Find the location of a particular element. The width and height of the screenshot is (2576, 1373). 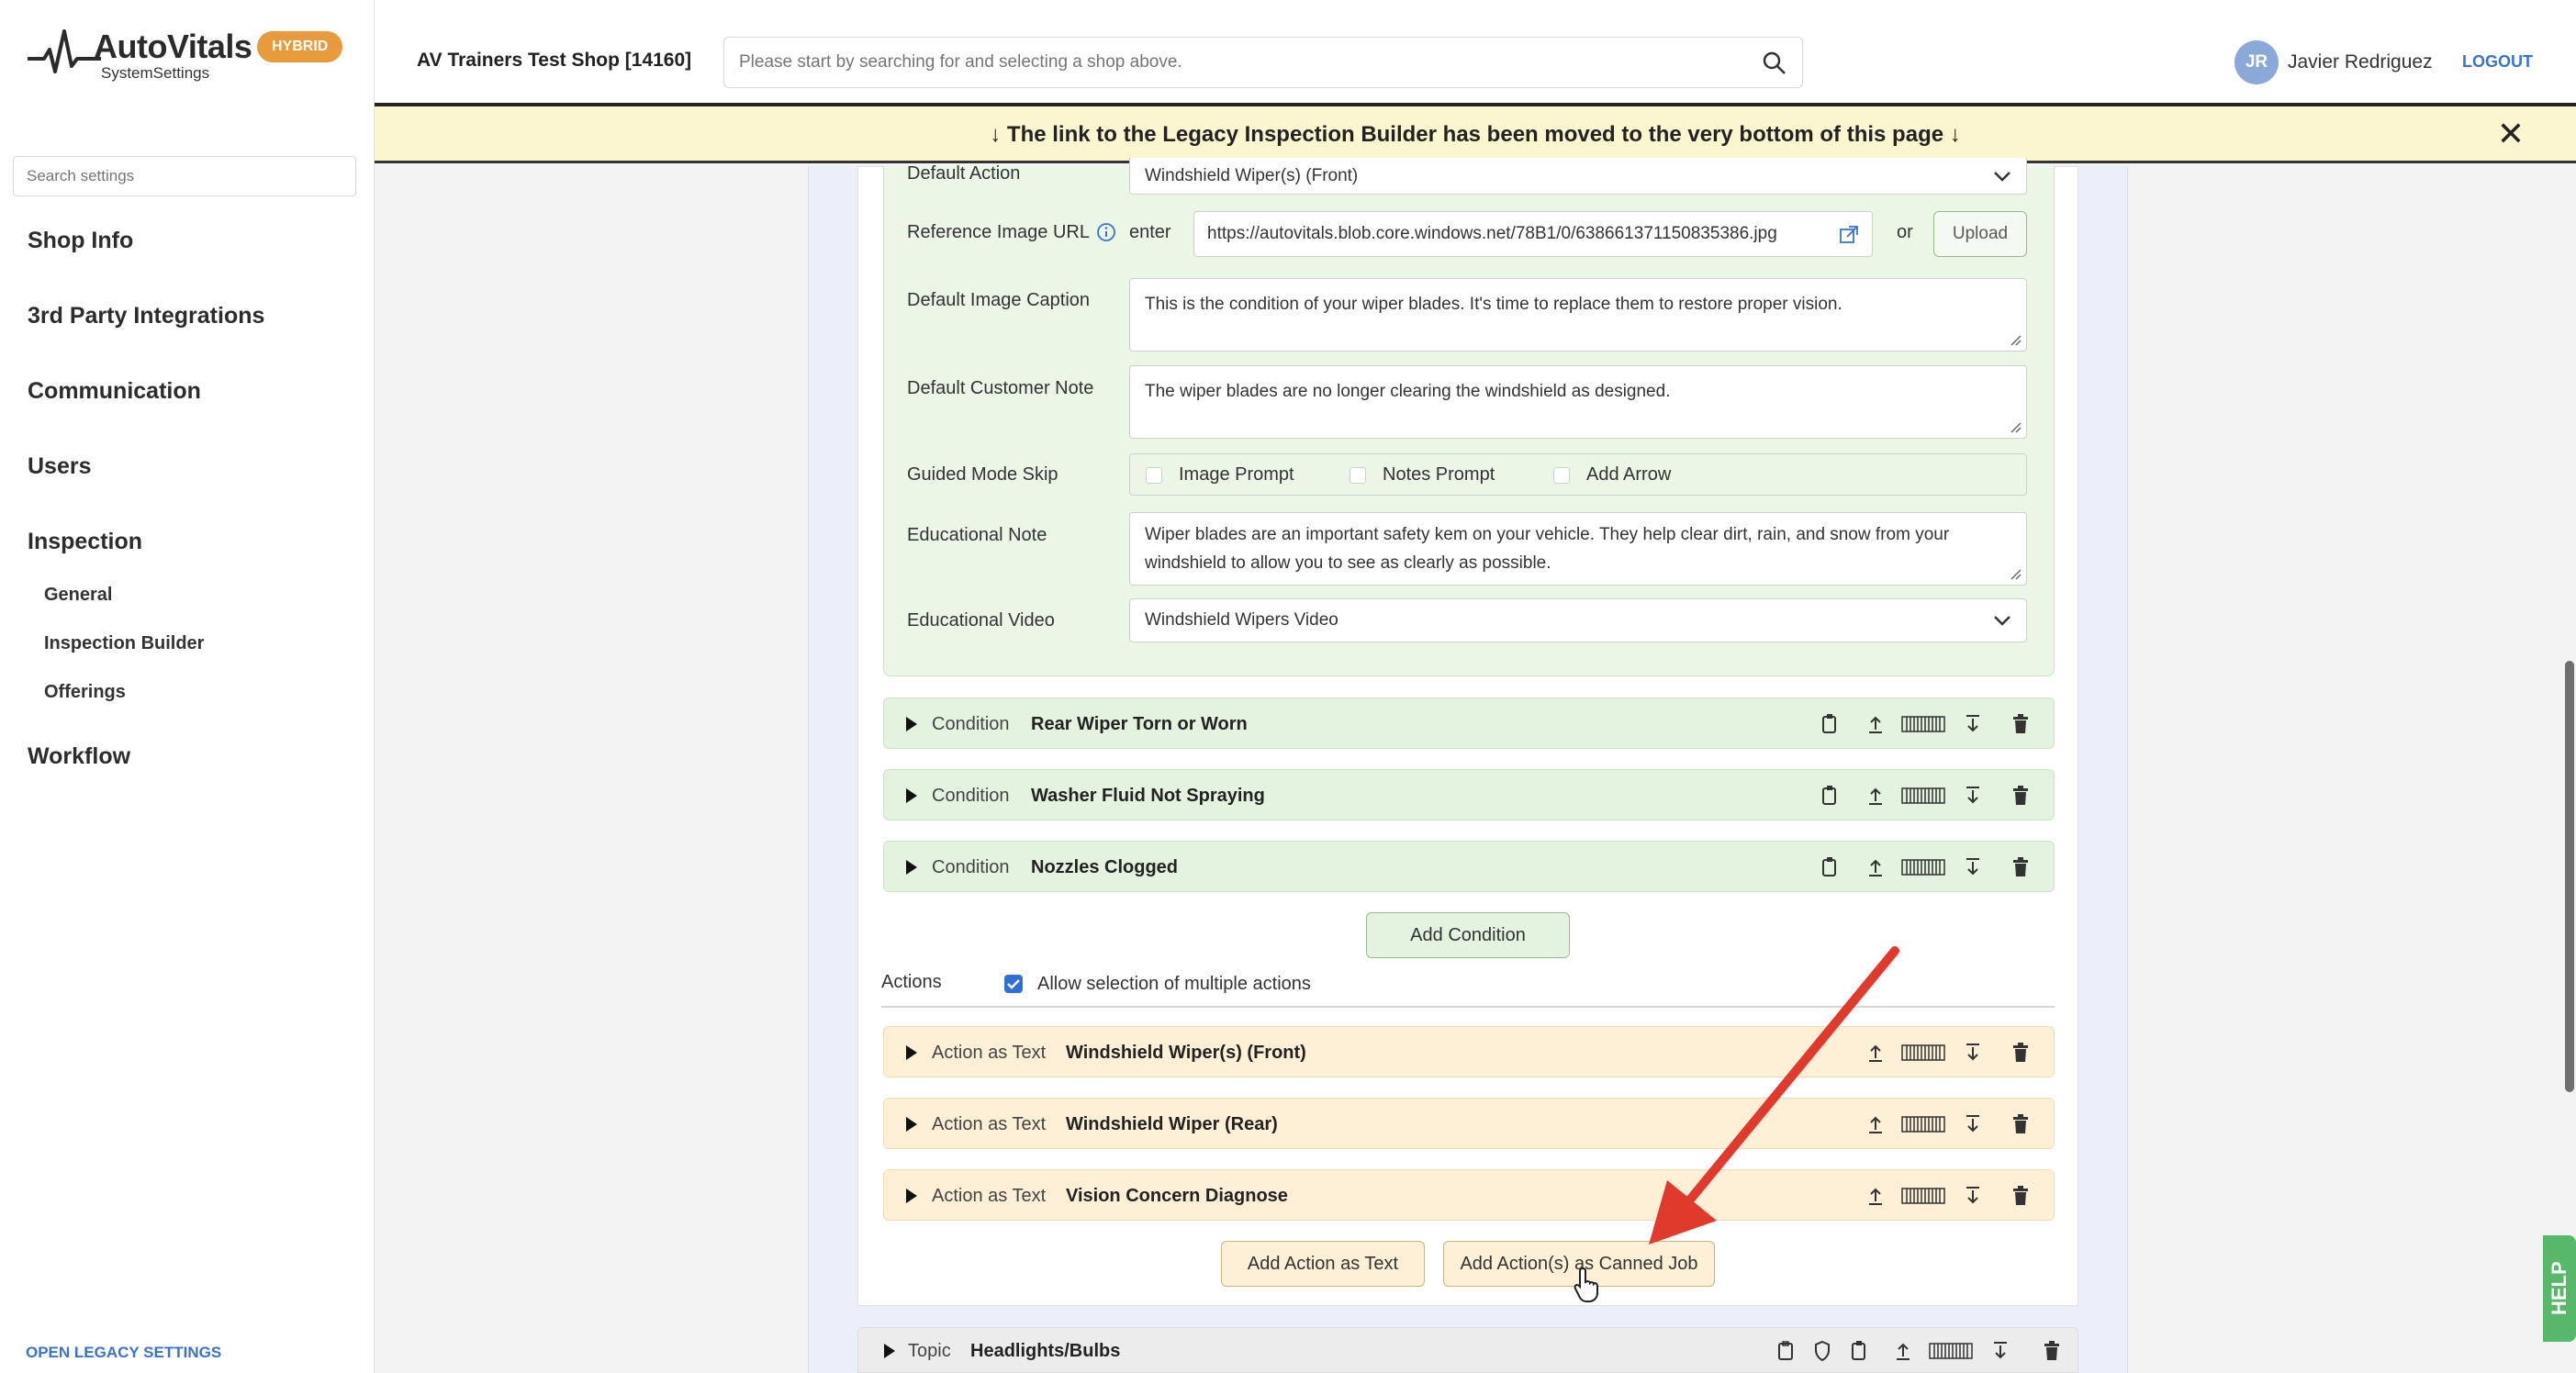

clipboard-icon is located at coordinates (1785, 1351).